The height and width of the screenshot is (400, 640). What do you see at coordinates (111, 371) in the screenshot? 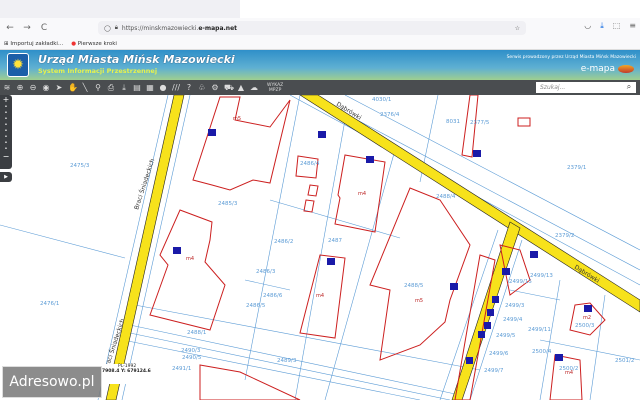
I see `x-coordinate: 7908.4` at bounding box center [111, 371].